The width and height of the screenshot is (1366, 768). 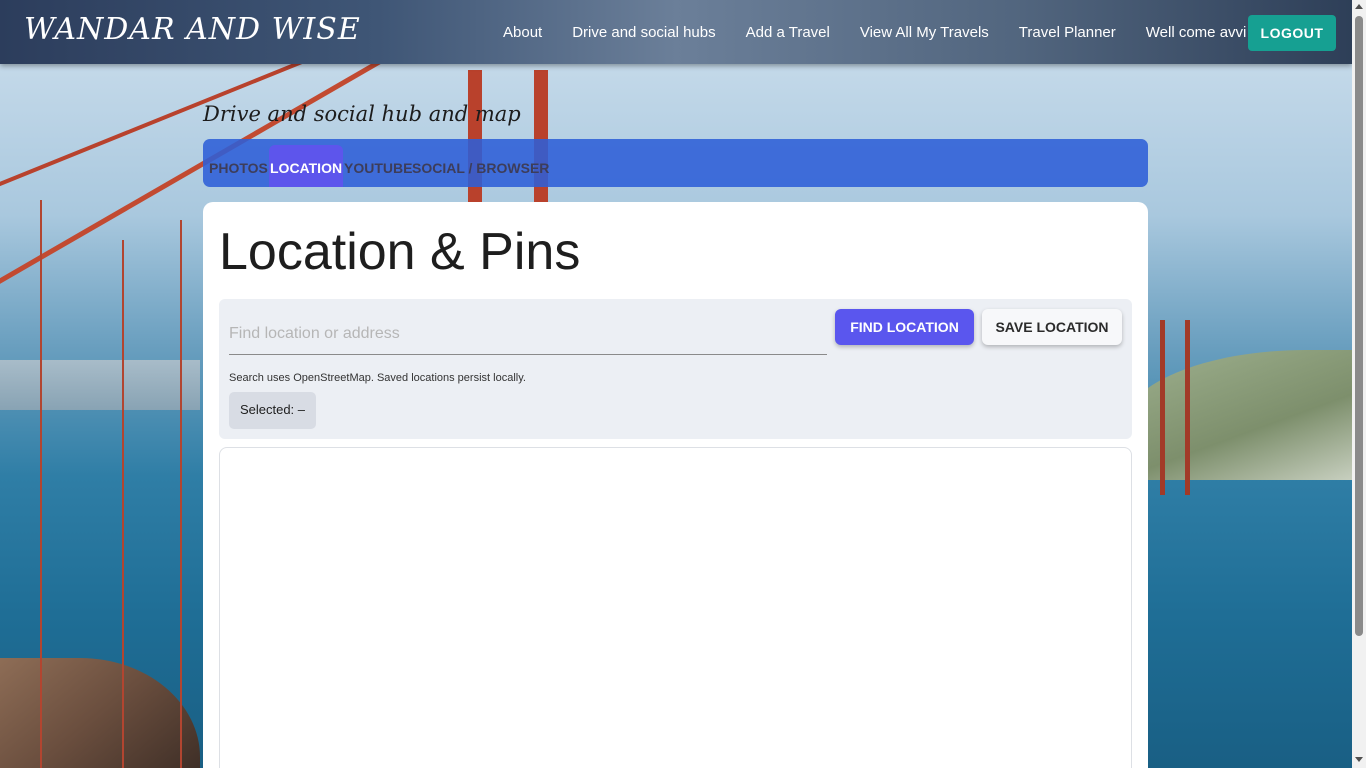 What do you see at coordinates (1175, 407) in the screenshot?
I see `bridge-tower` at bounding box center [1175, 407].